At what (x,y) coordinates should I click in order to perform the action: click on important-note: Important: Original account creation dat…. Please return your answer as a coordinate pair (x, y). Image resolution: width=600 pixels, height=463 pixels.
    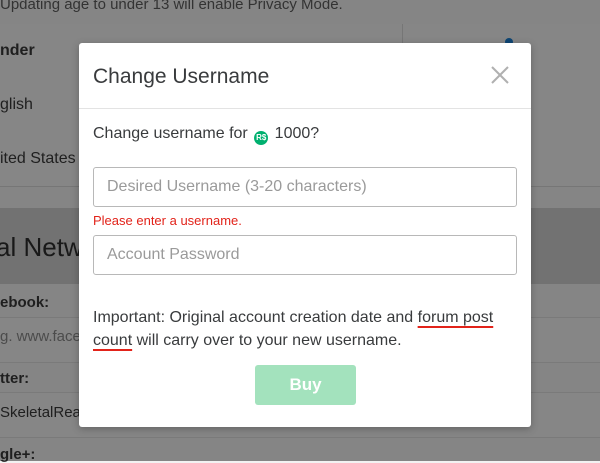
    Looking at the image, I should click on (308, 329).